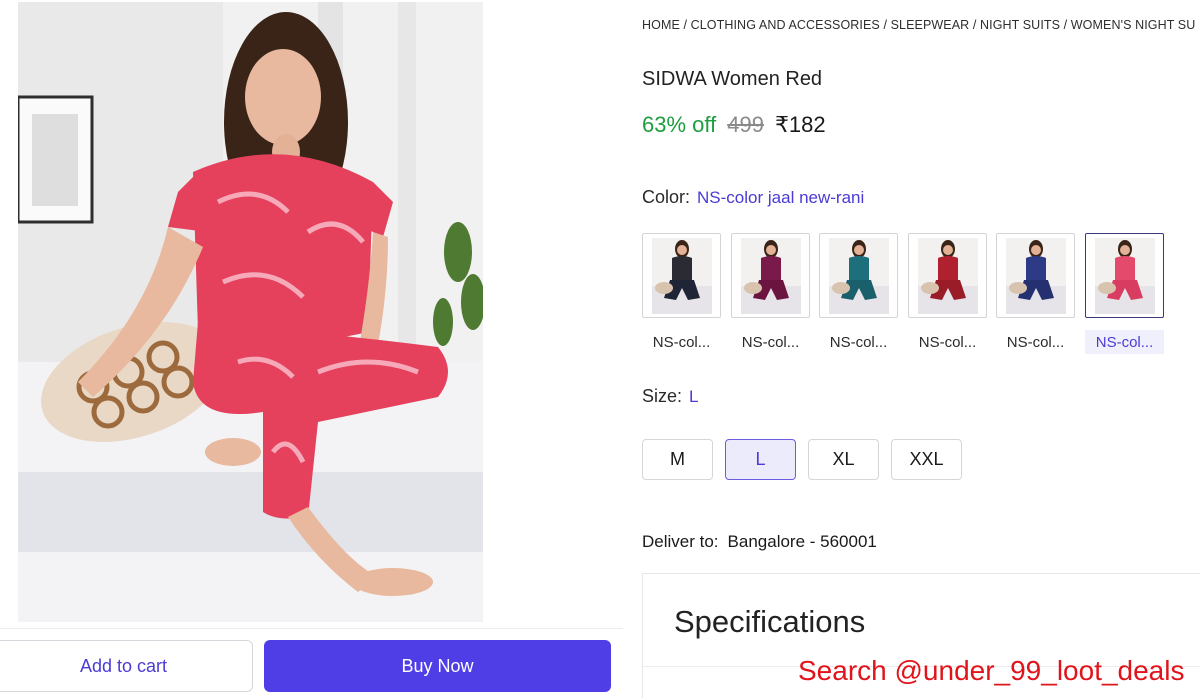 This screenshot has height=698, width=1200. What do you see at coordinates (677, 459) in the screenshot?
I see `size-option-m: M` at bounding box center [677, 459].